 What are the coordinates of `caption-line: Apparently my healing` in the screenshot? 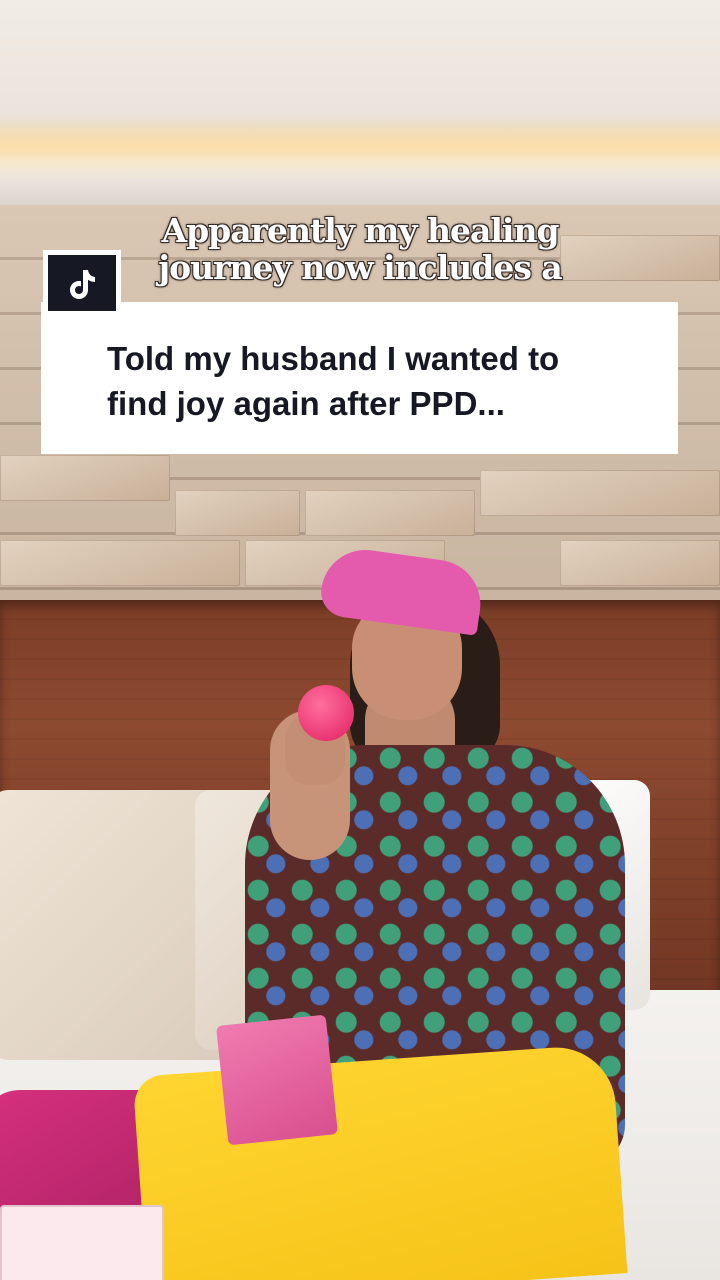 It's located at (360, 230).